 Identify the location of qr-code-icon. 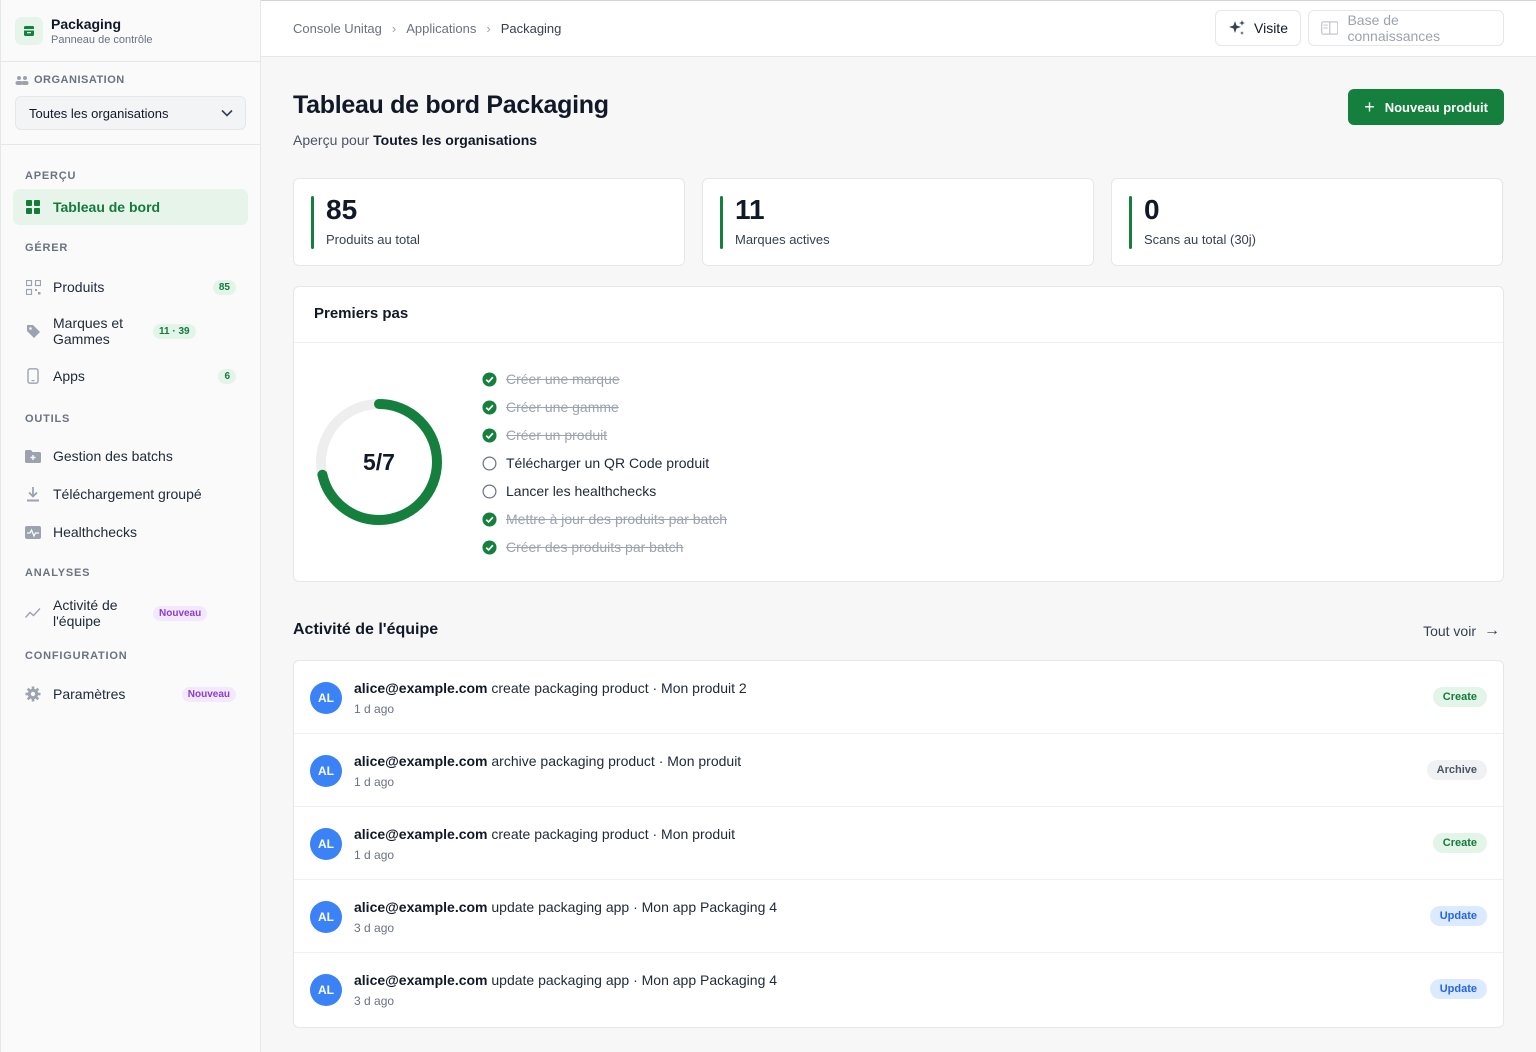
(33, 287).